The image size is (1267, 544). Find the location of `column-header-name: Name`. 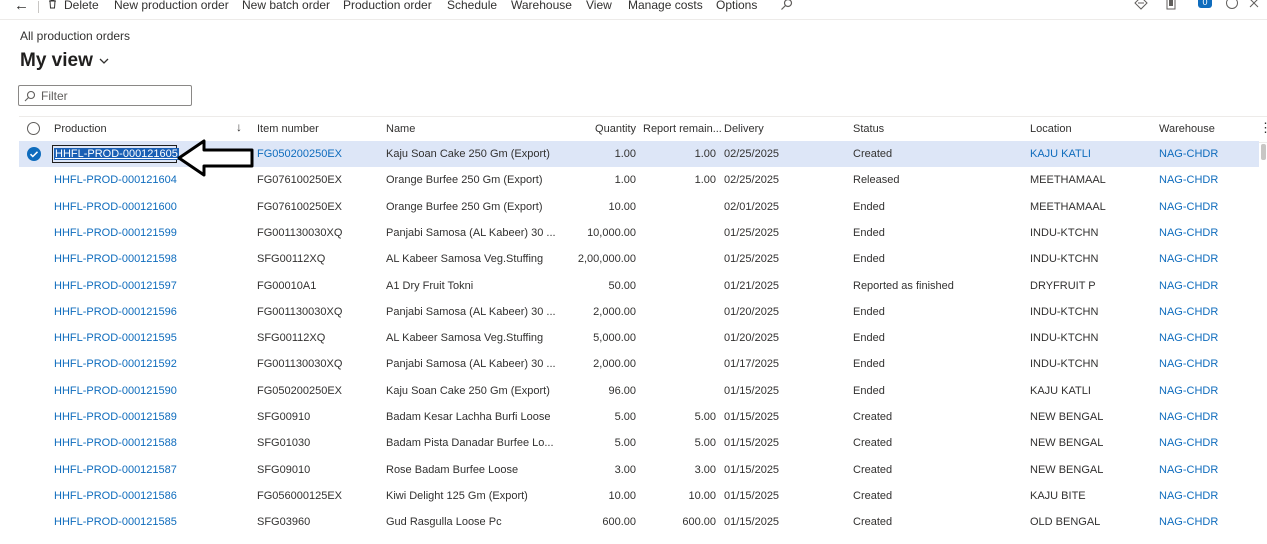

column-header-name: Name is located at coordinates (400, 129).